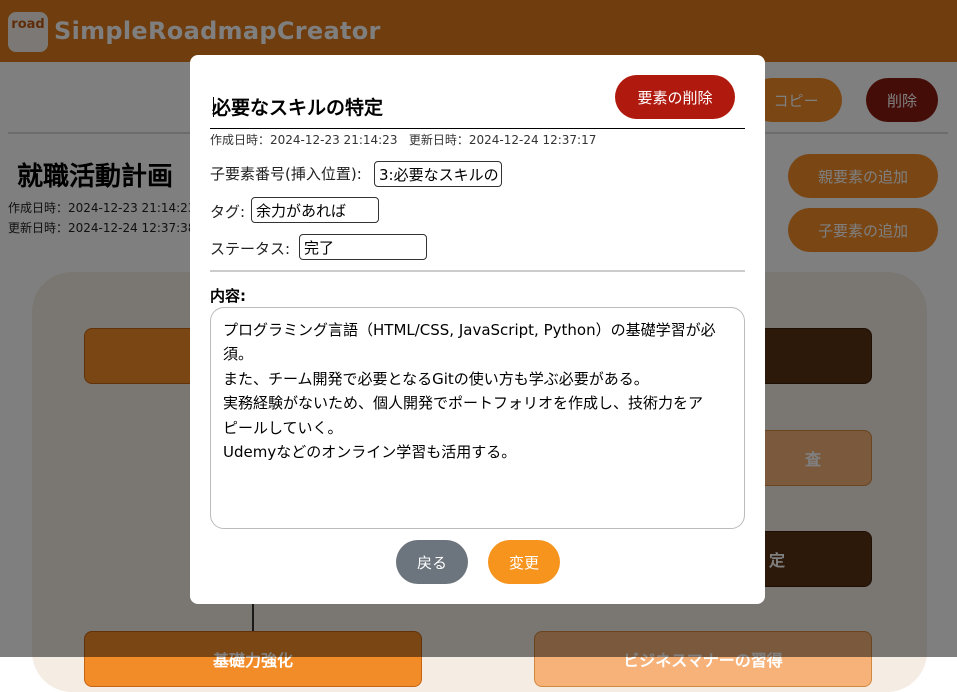 This screenshot has height=692, width=957. I want to click on status-input: 完了, so click(363, 247).